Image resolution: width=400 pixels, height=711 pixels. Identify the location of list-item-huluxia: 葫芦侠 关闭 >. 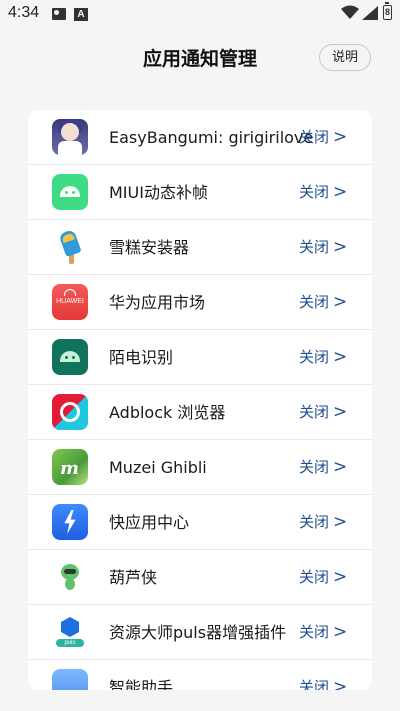
(200, 577).